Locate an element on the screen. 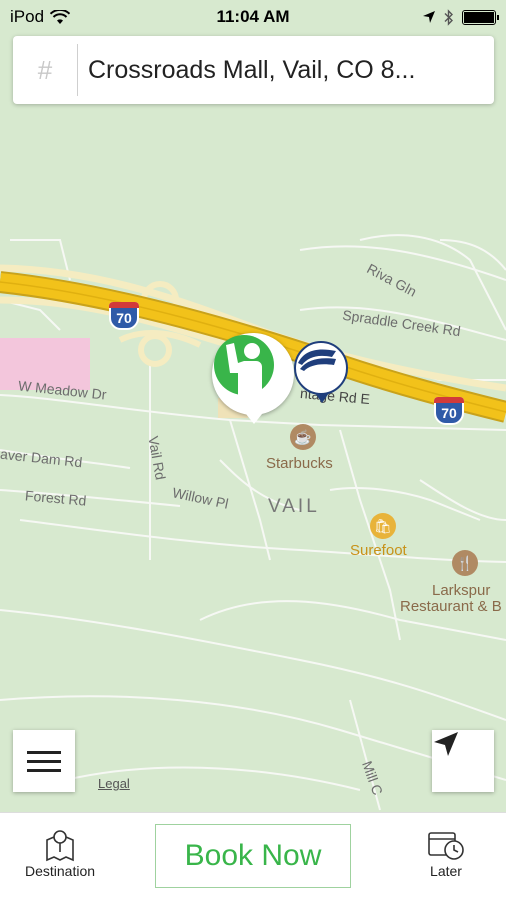 The height and width of the screenshot is (901, 506). book-now-button: Book Now is located at coordinates (253, 856).